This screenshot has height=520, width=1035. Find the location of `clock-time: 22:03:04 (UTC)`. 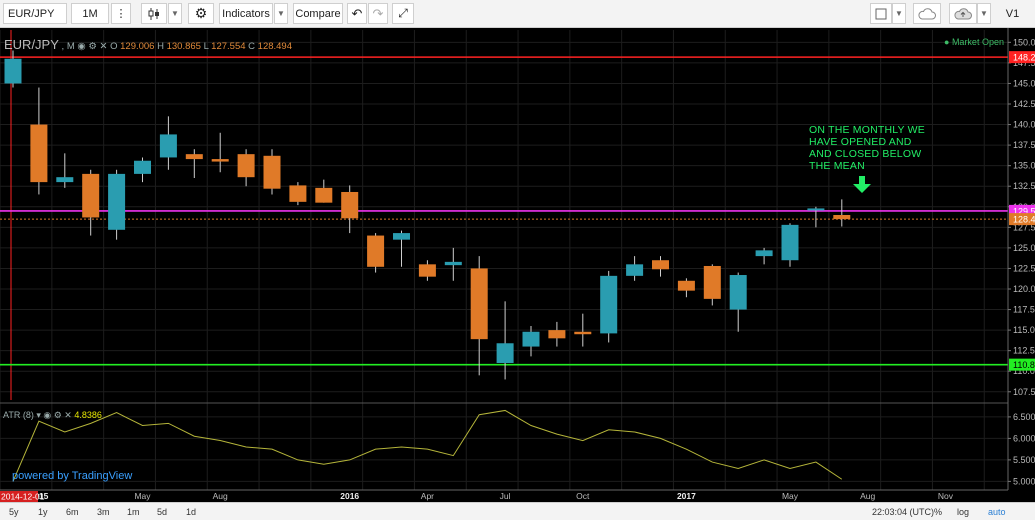

clock-time: 22:03:04 (UTC) is located at coordinates (903, 512).